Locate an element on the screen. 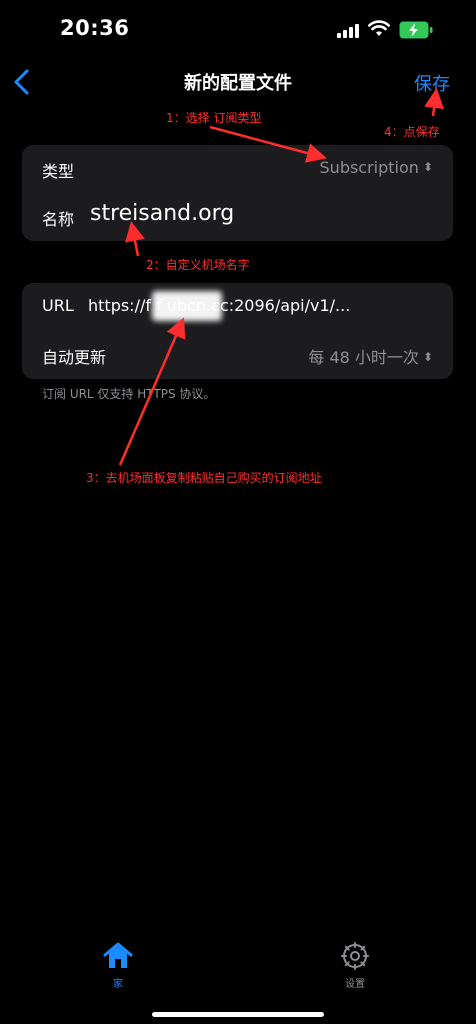 The width and height of the screenshot is (476, 1024). tab-settings: 设置 is located at coordinates (355, 965).